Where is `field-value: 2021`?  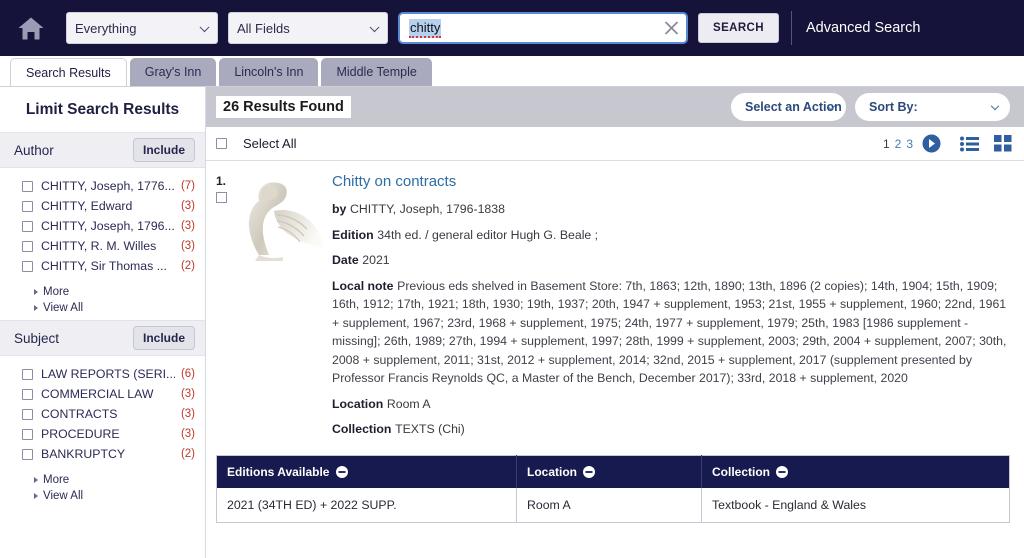 field-value: 2021 is located at coordinates (376, 260).